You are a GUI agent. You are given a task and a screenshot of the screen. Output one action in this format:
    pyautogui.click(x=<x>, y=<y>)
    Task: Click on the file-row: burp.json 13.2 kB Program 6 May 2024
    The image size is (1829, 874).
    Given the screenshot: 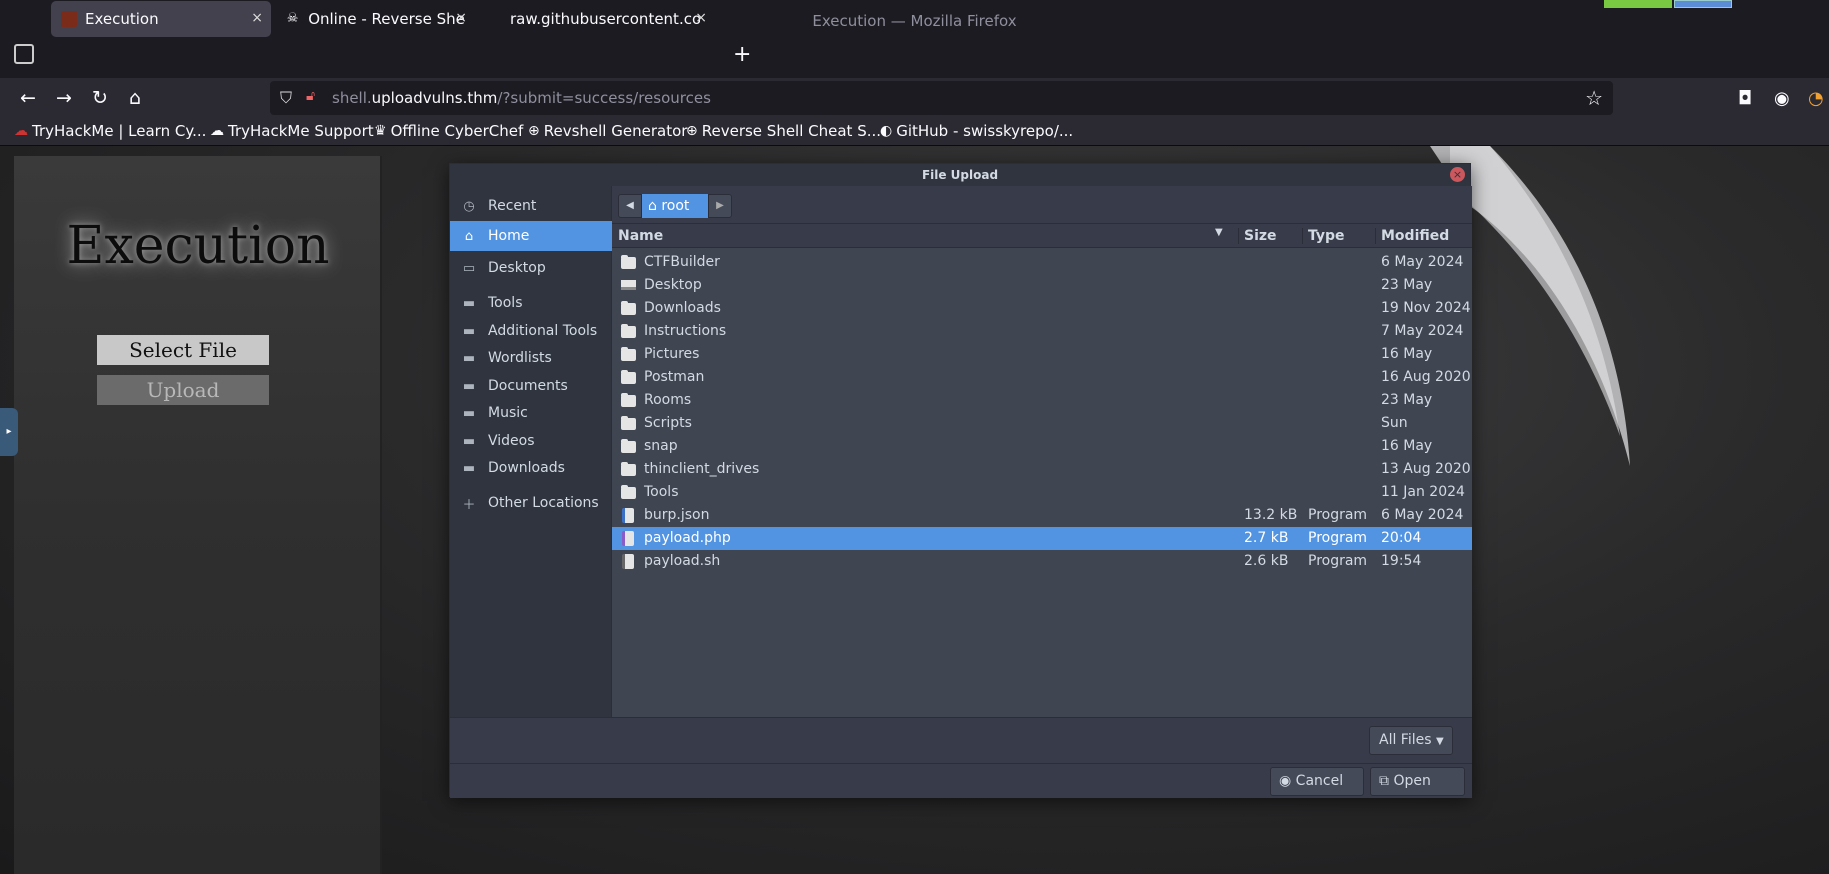 What is the action you would take?
    pyautogui.click(x=1042, y=515)
    